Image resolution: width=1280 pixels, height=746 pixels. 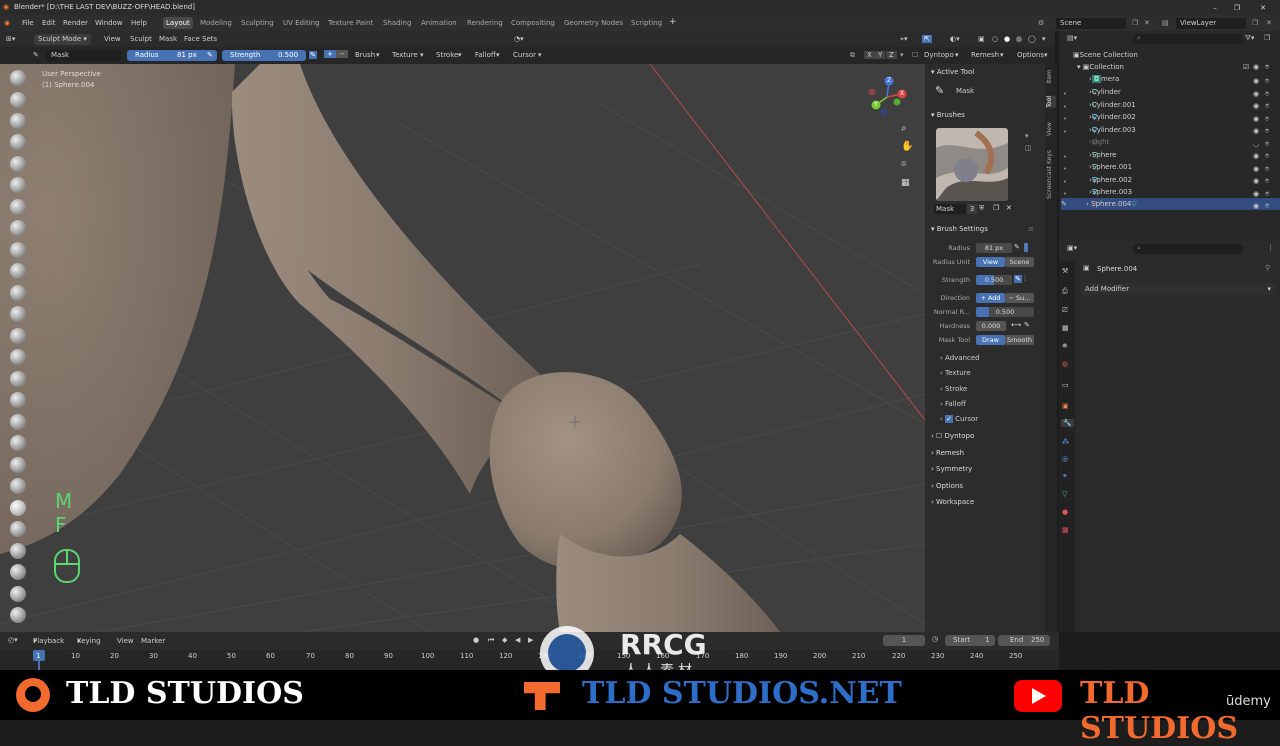 I want to click on radius-field: 81 px, so click(x=994, y=248).